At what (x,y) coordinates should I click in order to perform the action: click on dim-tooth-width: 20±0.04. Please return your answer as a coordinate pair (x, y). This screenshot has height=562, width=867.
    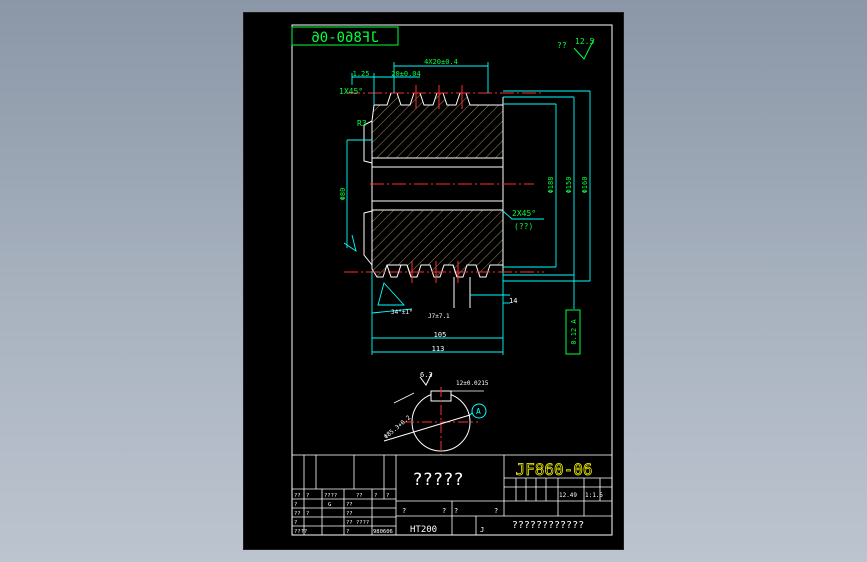
    Looking at the image, I should click on (406, 74).